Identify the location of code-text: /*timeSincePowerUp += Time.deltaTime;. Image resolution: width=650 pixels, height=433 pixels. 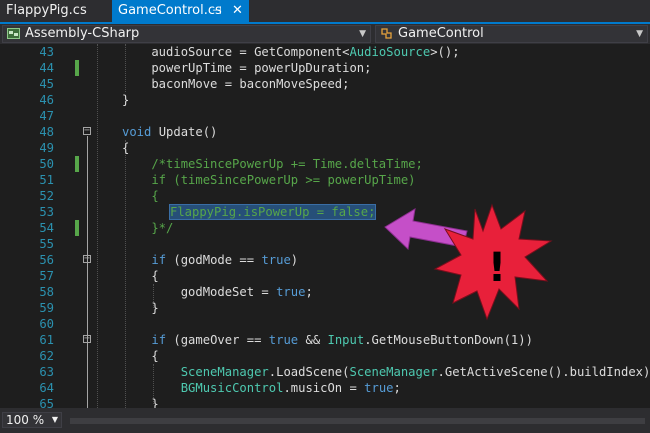
(272, 164).